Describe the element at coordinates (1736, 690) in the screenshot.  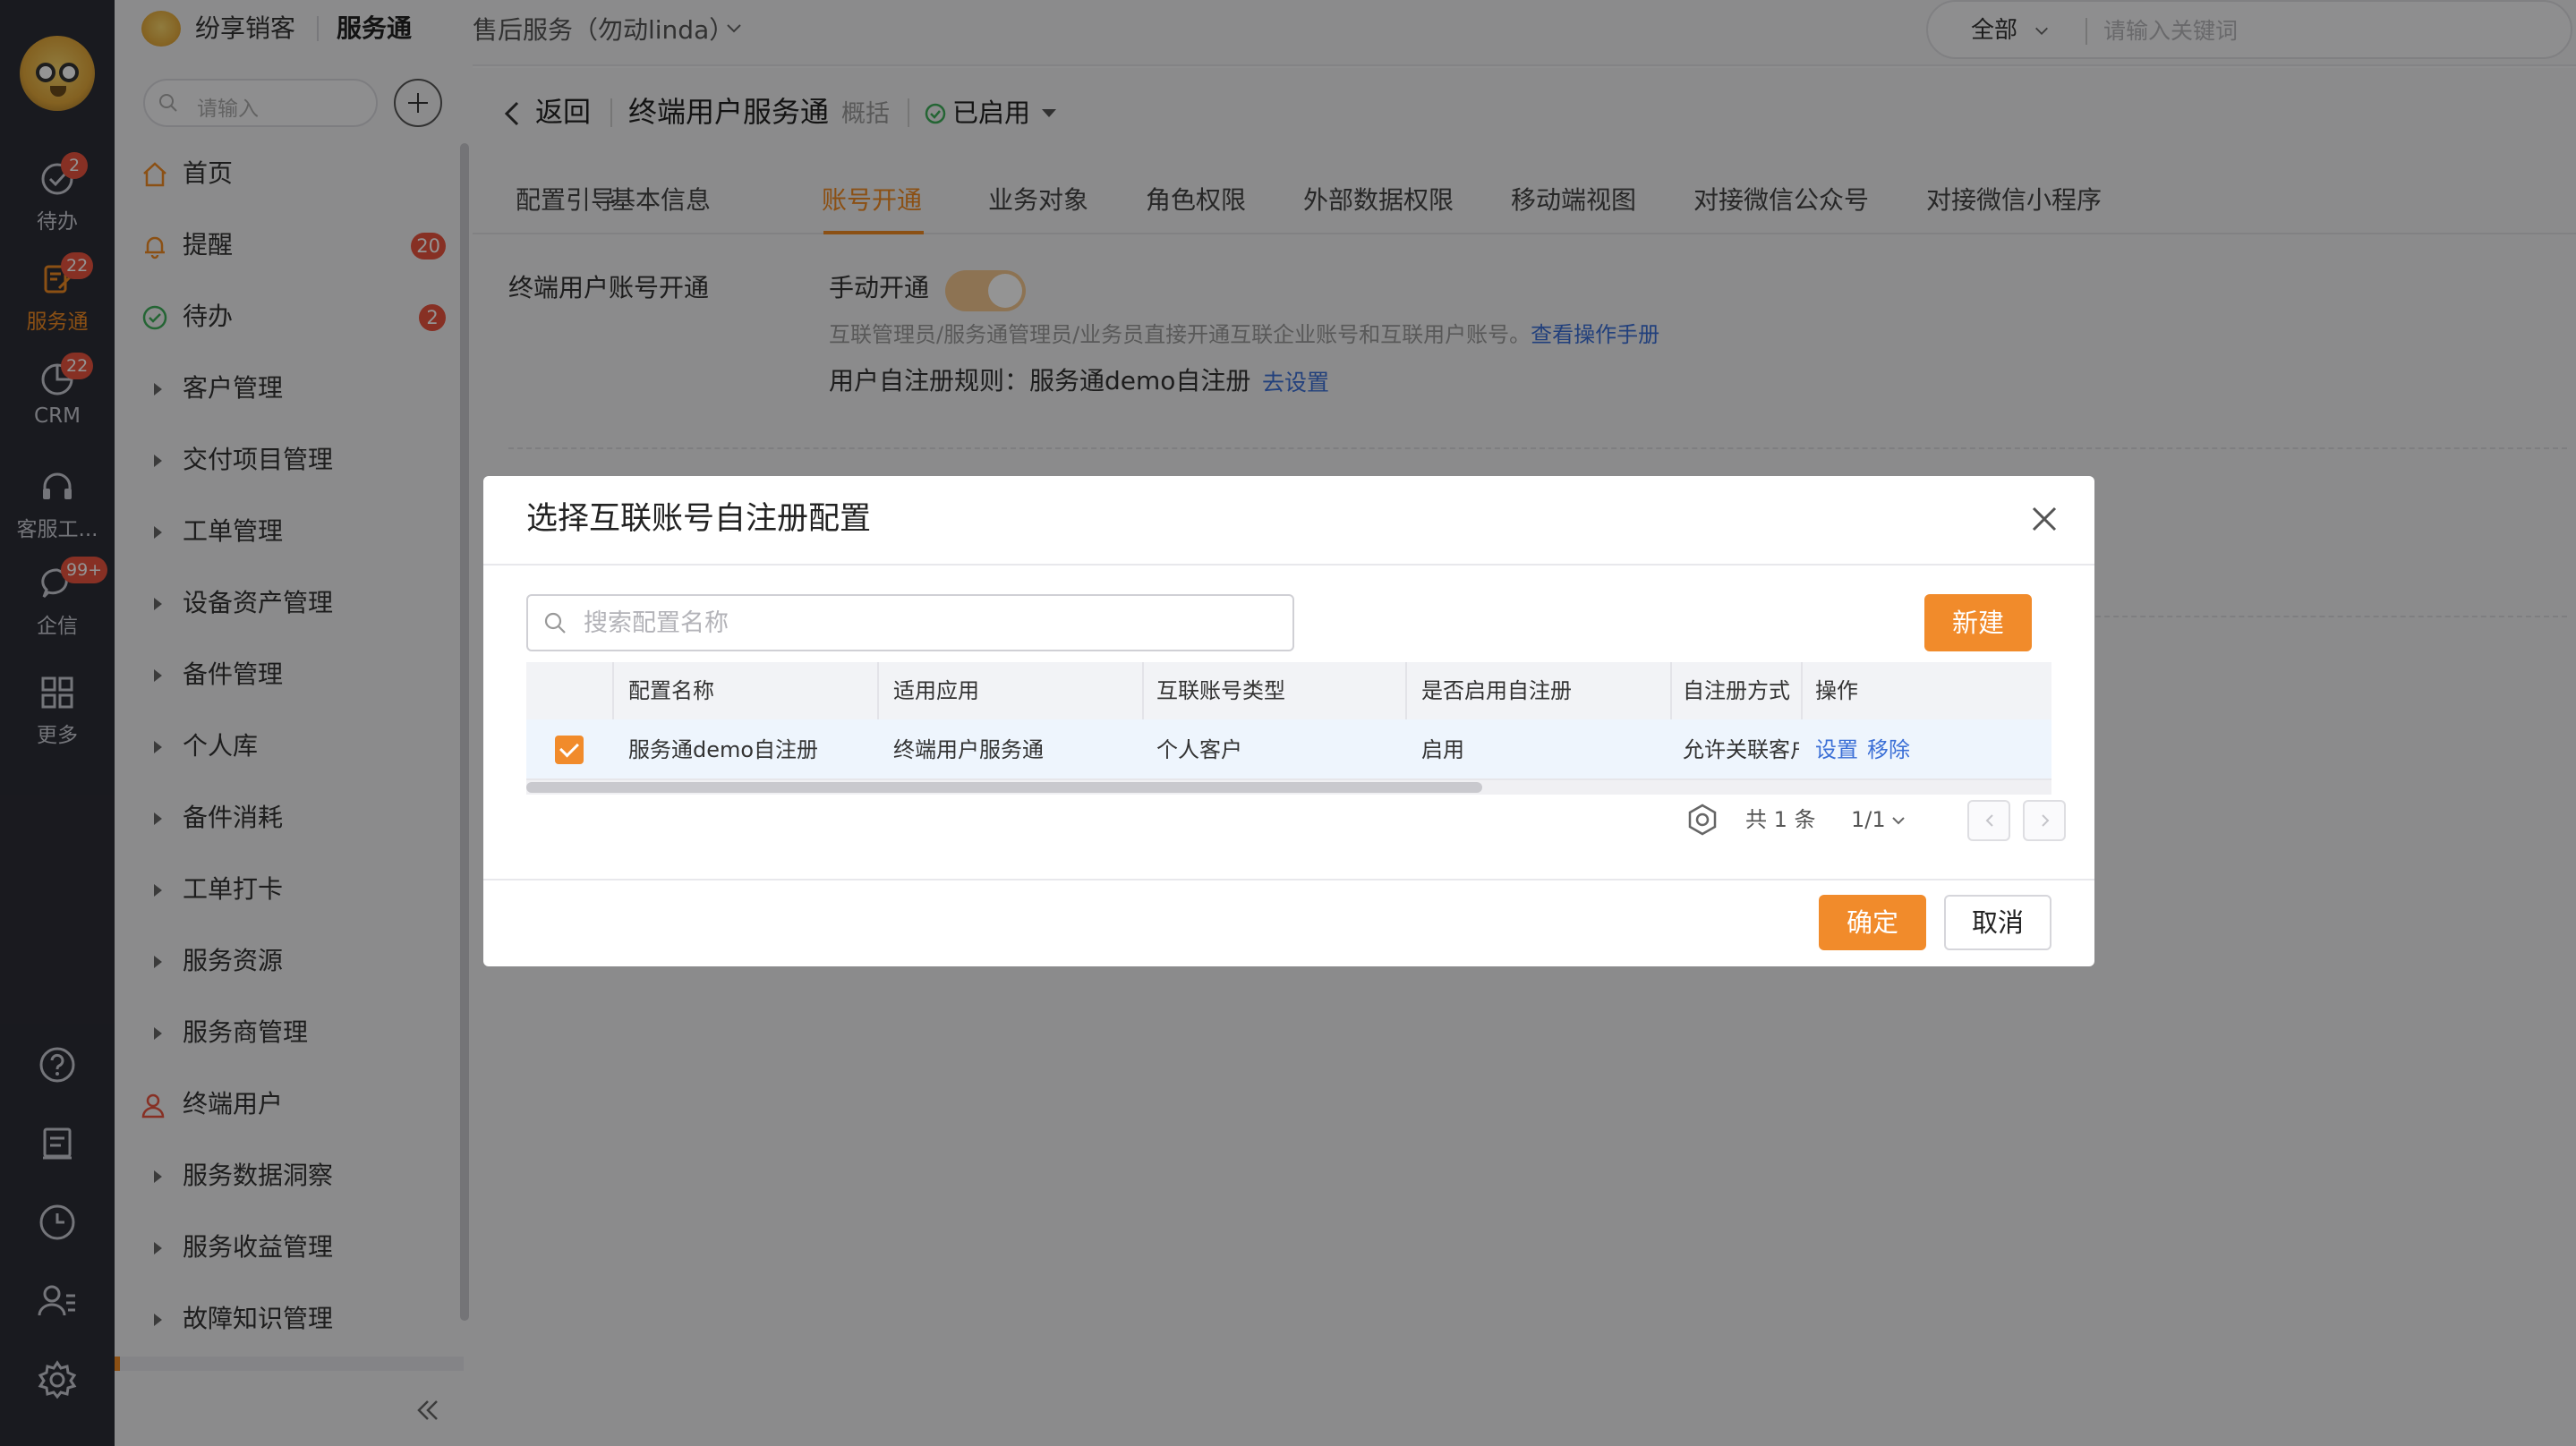
I see `column-header: 自注册方式` at that location.